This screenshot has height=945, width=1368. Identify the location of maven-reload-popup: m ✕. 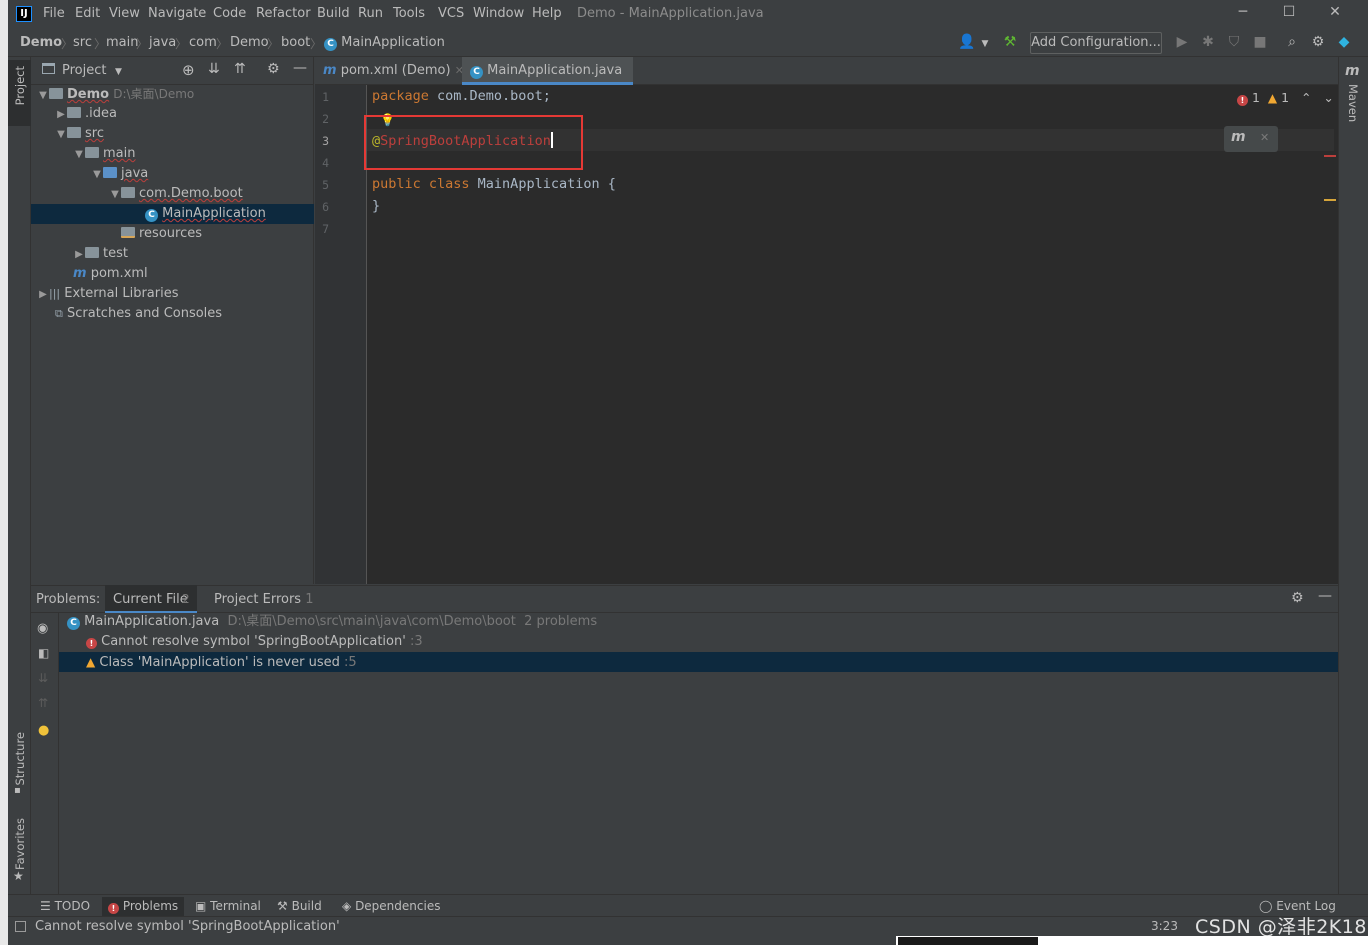
(1251, 139).